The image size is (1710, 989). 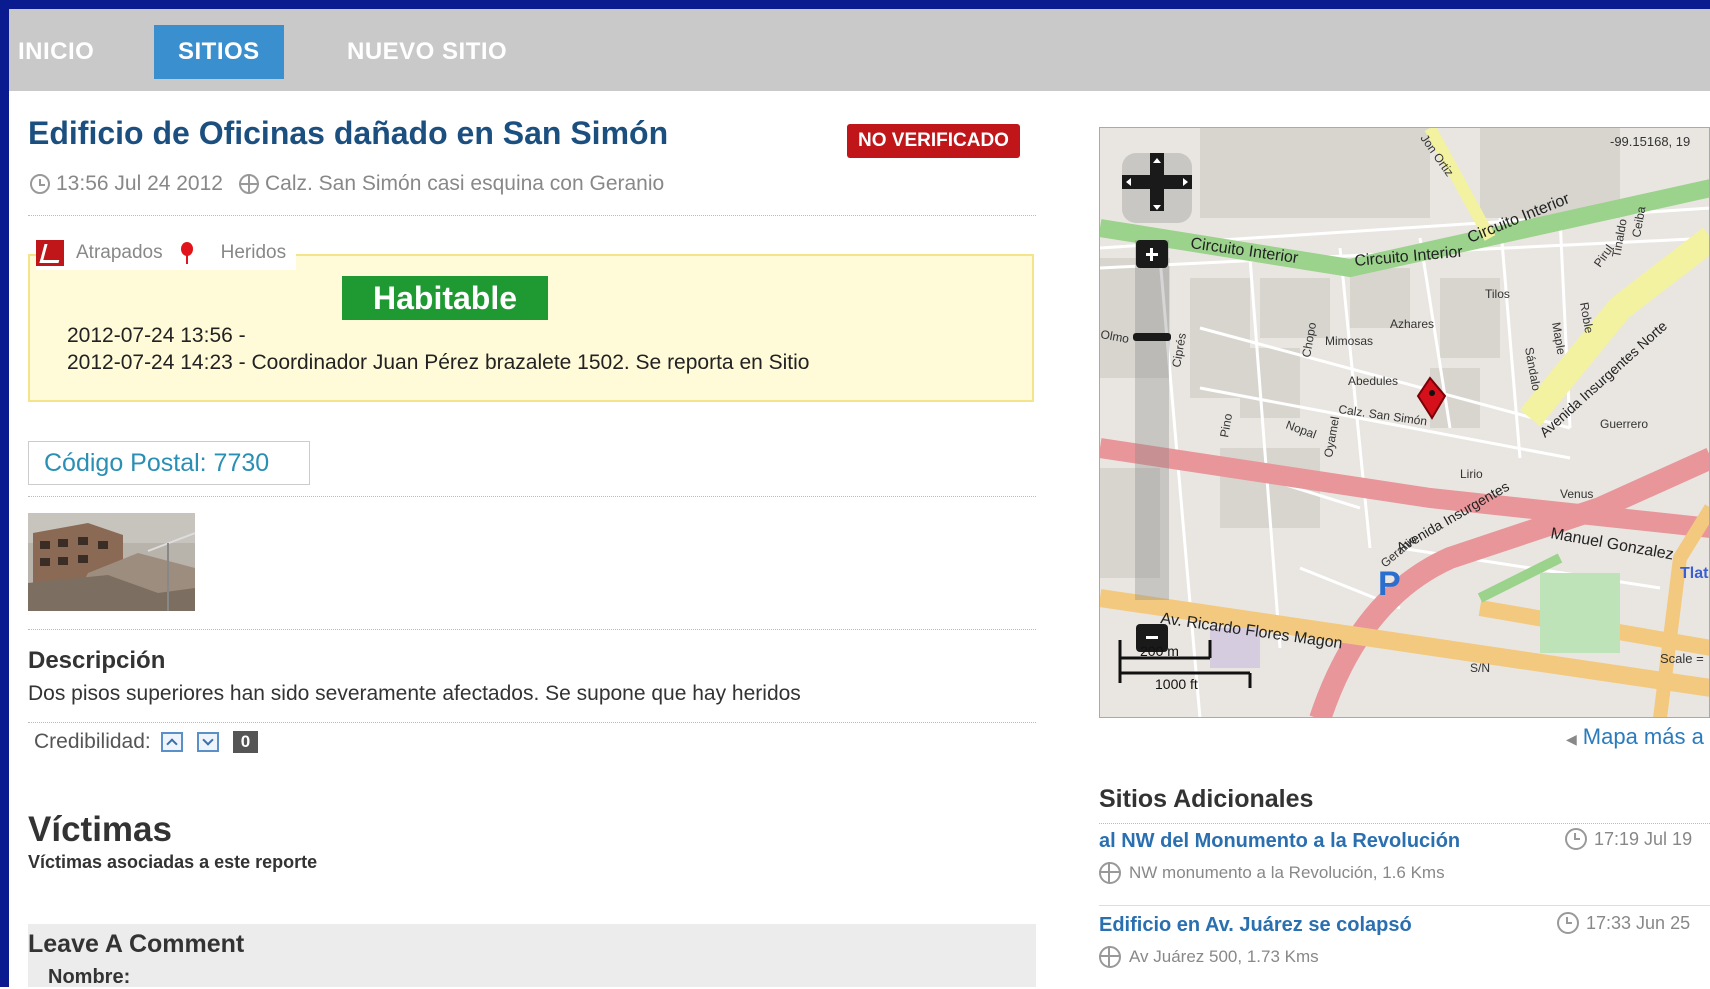 I want to click on map-label: Abedules, so click(x=1373, y=381).